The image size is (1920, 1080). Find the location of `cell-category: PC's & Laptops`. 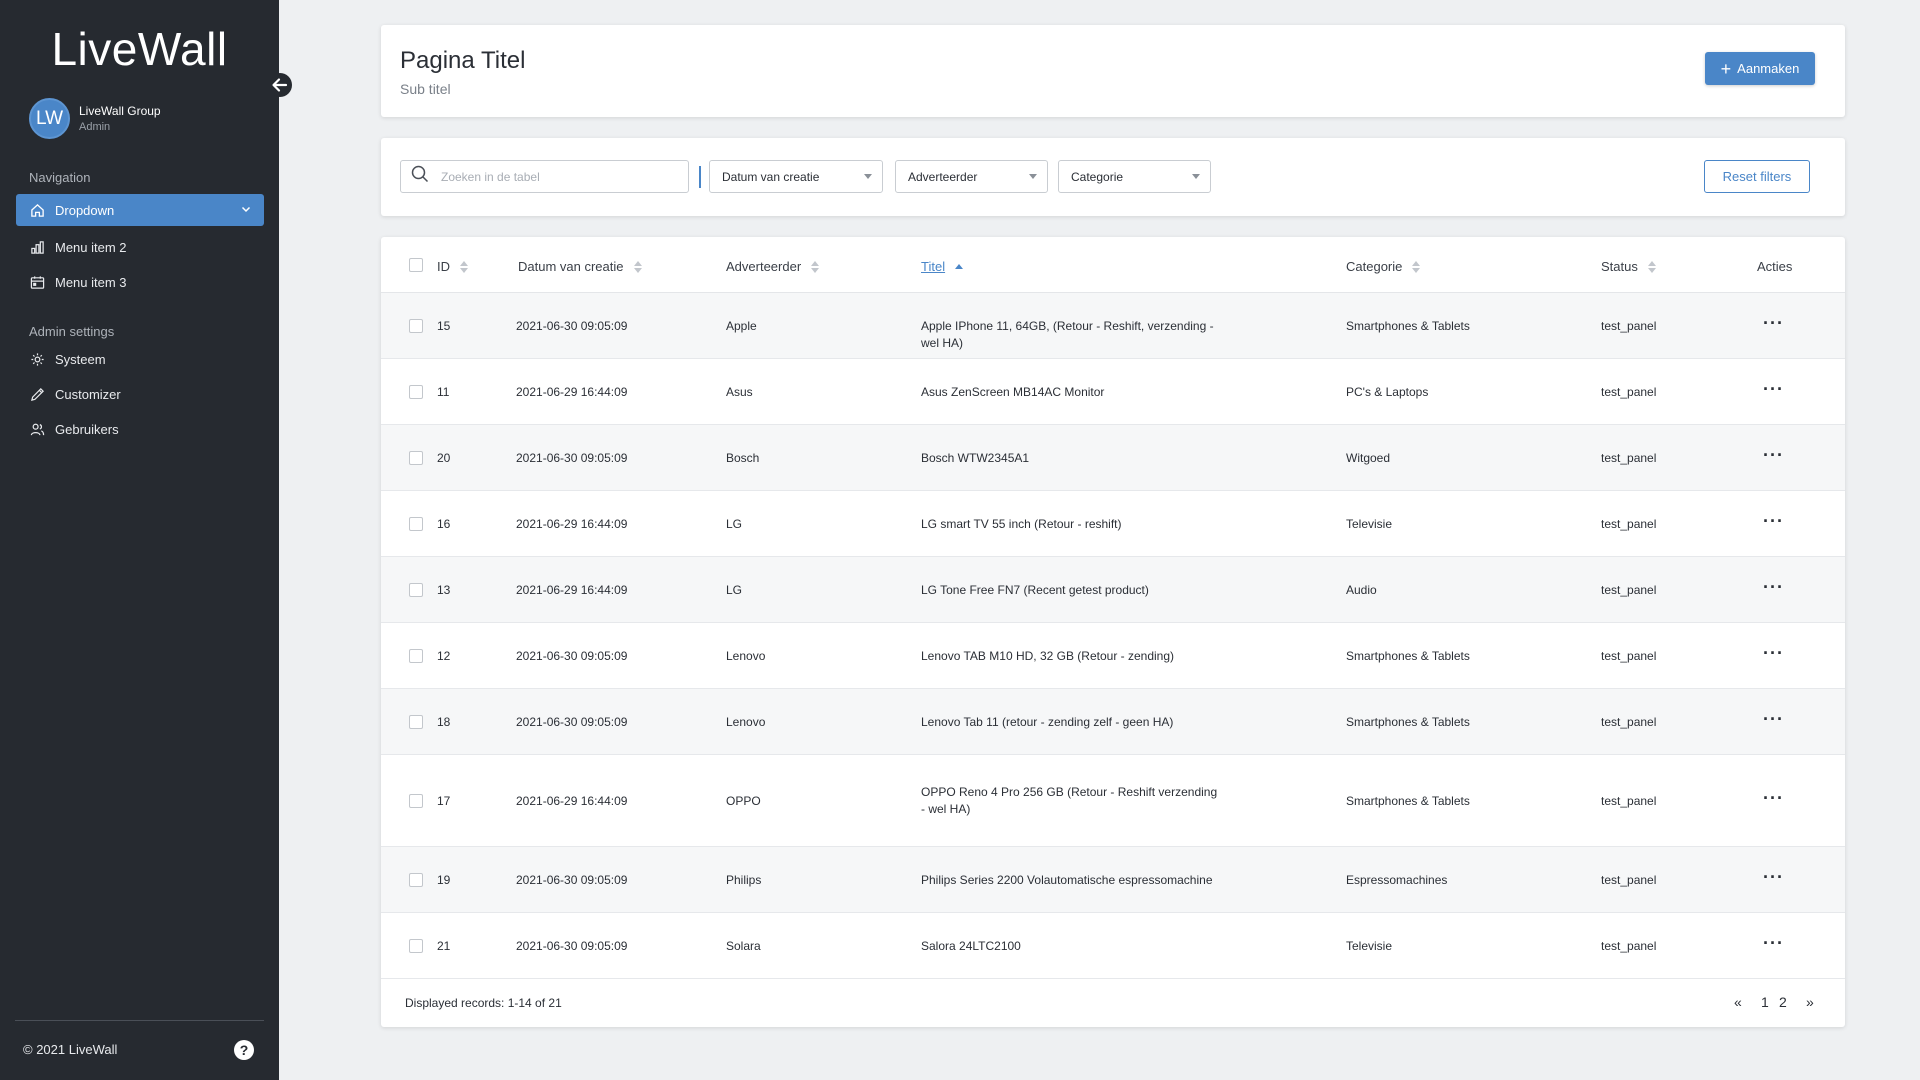

cell-category: PC's & Laptops is located at coordinates (1387, 391).